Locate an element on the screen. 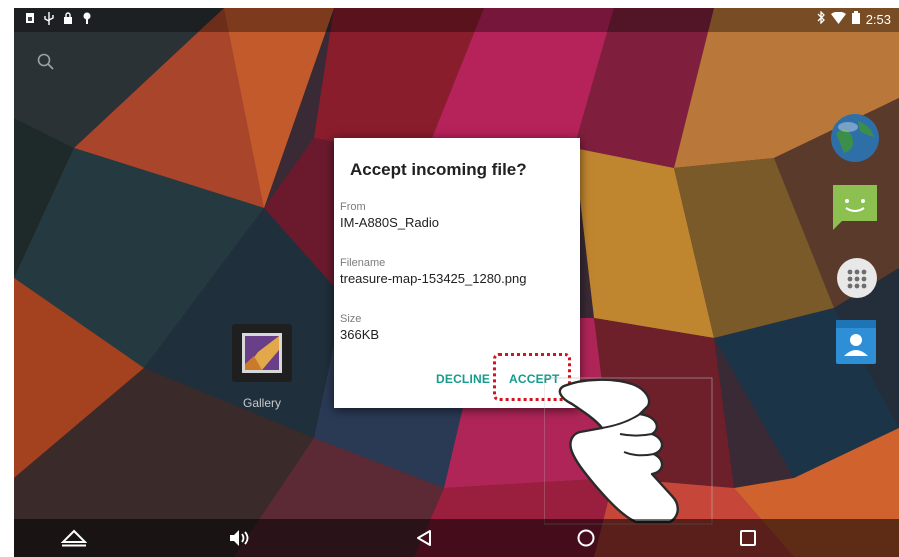 The image size is (899, 557). app-drawer-icon is located at coordinates (855, 278).